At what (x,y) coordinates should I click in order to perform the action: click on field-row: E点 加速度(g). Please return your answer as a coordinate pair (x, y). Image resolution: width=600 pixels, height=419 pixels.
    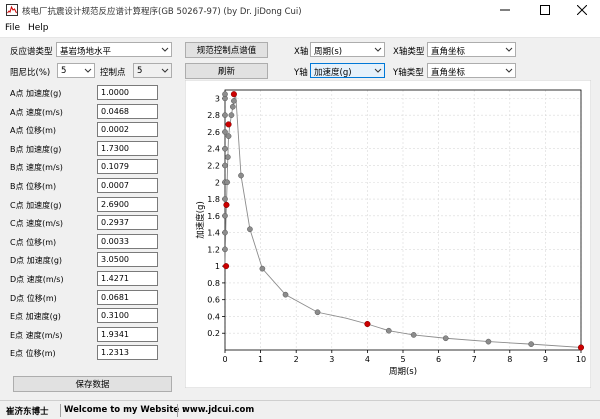
    Looking at the image, I should click on (90, 317).